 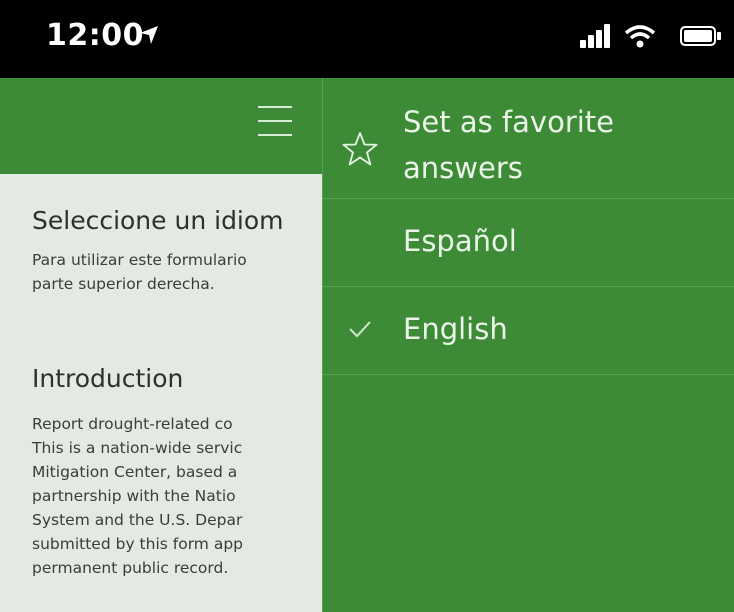 I want to click on battery-icon, so click(x=700, y=36).